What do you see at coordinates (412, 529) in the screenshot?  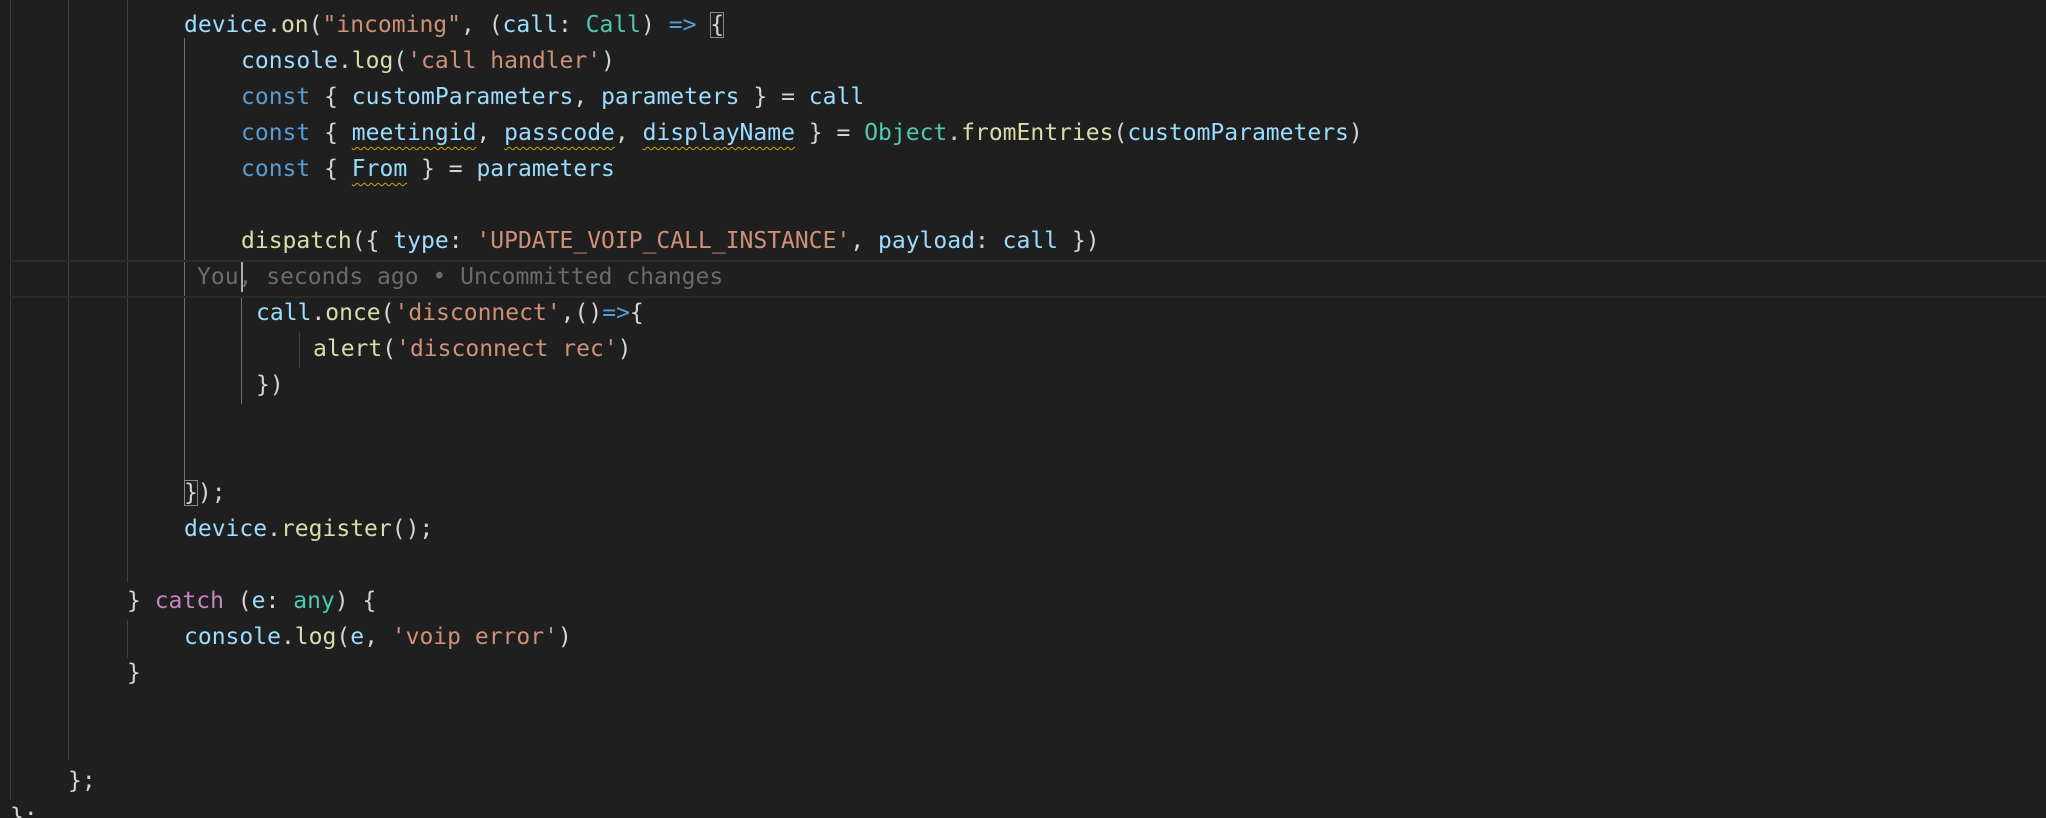 I see `token: ();` at bounding box center [412, 529].